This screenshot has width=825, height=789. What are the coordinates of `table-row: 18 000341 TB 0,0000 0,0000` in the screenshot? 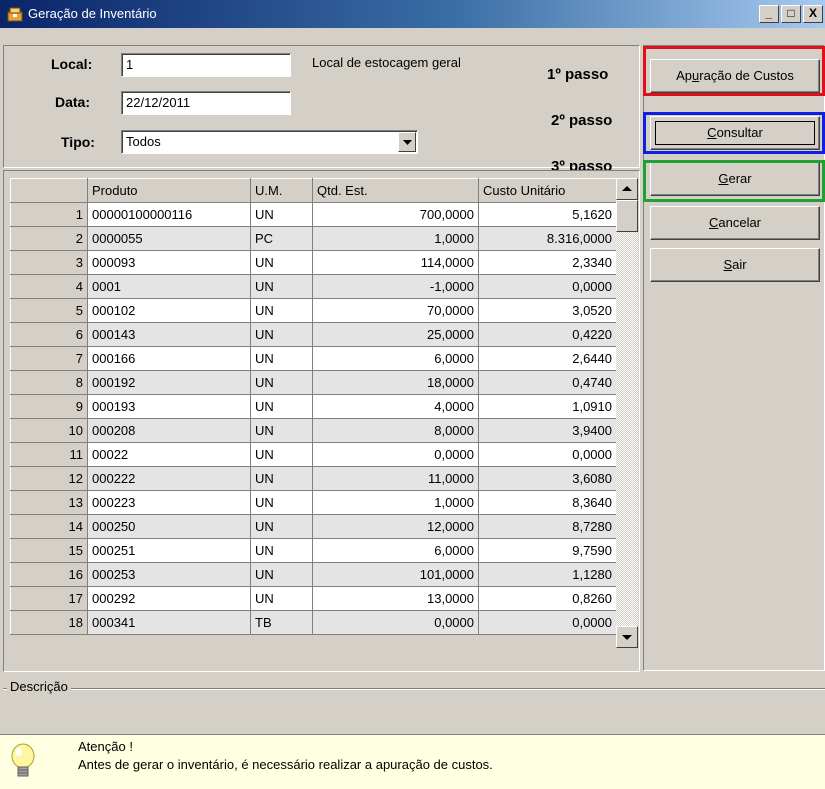 It's located at (313, 622).